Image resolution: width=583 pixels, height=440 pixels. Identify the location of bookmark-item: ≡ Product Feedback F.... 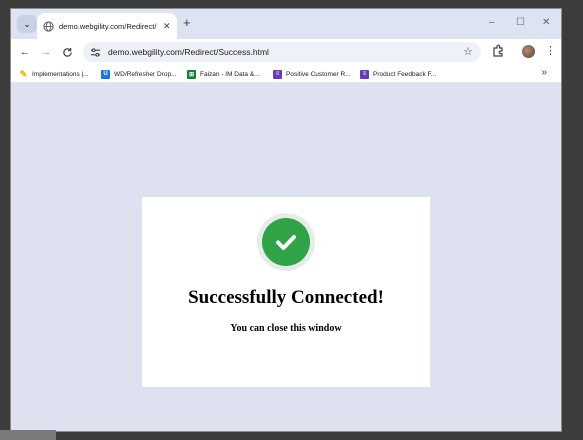
(398, 74).